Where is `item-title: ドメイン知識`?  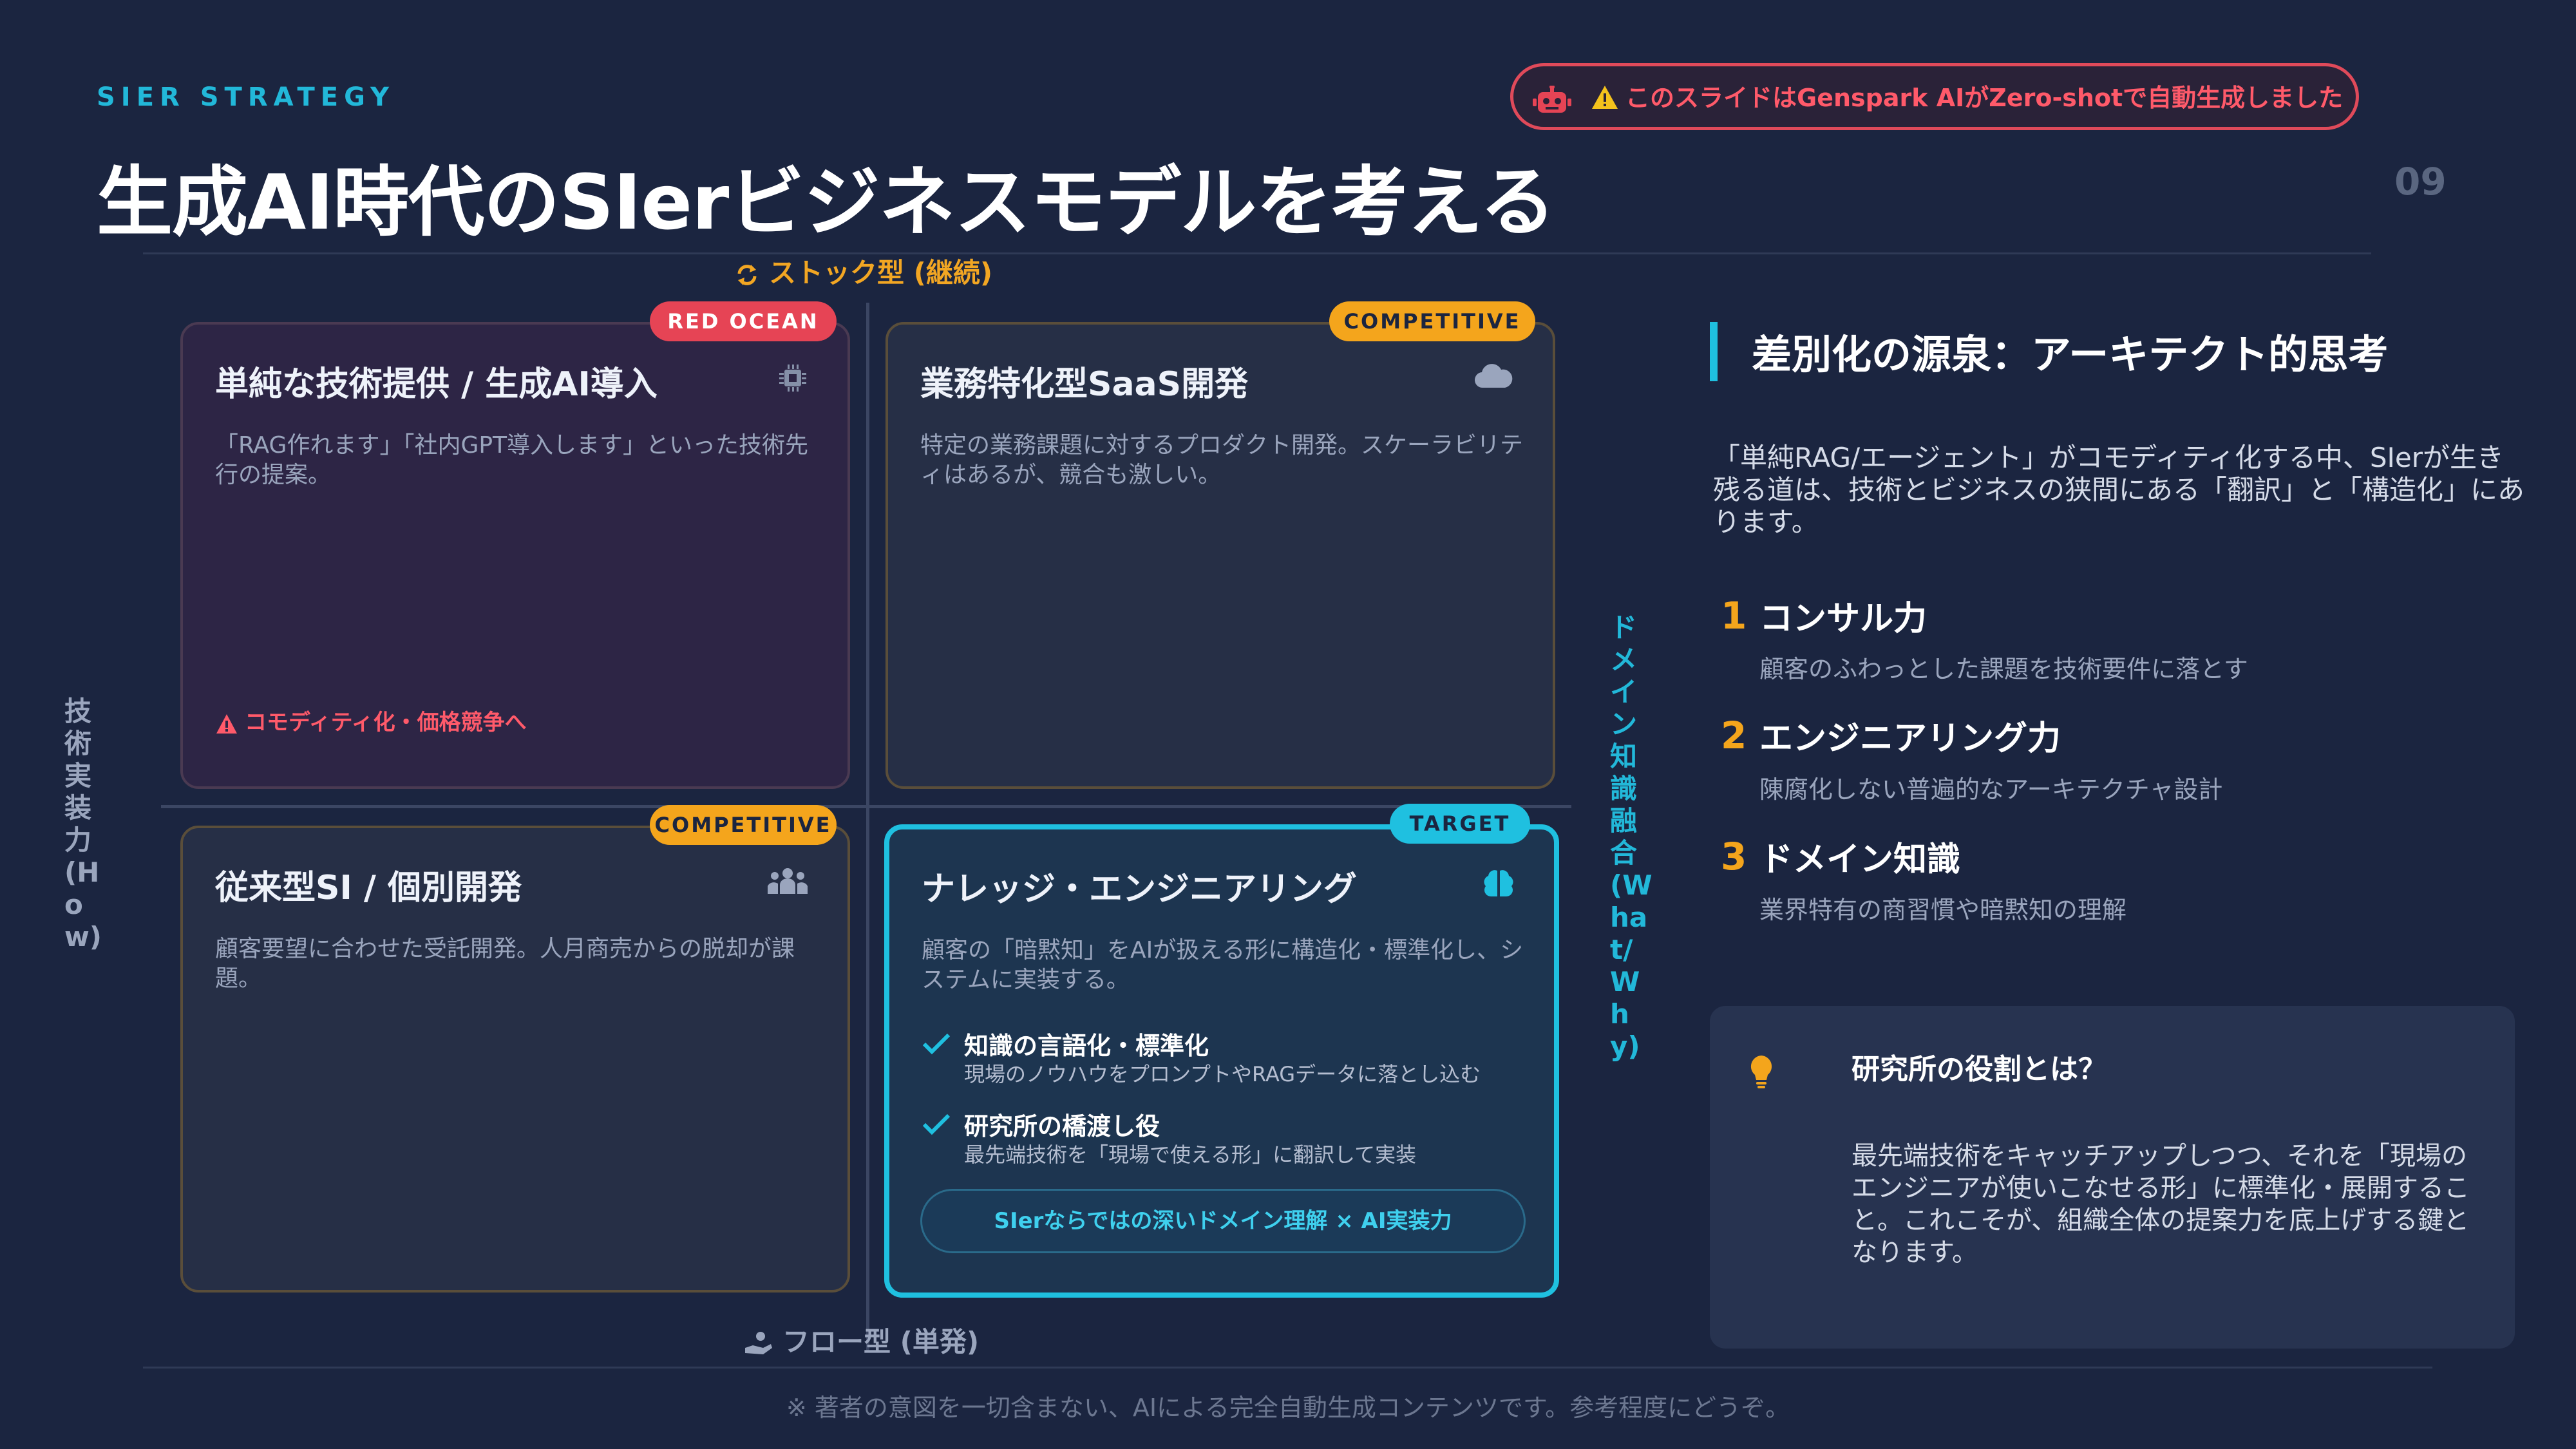
item-title: ドメイン知識 is located at coordinates (1860, 859).